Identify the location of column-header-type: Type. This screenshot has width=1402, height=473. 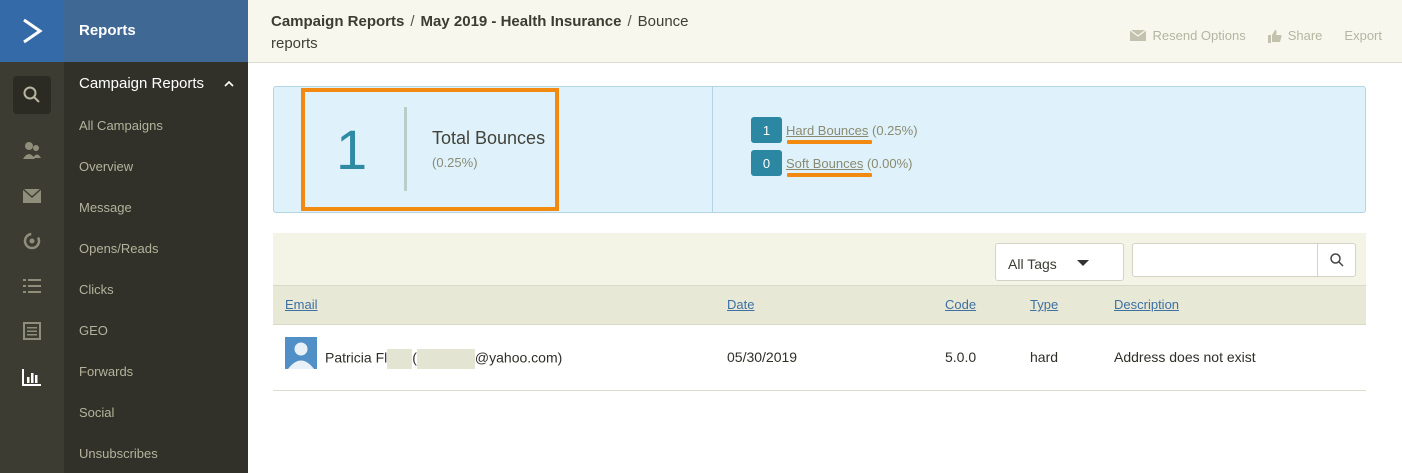
(1044, 304).